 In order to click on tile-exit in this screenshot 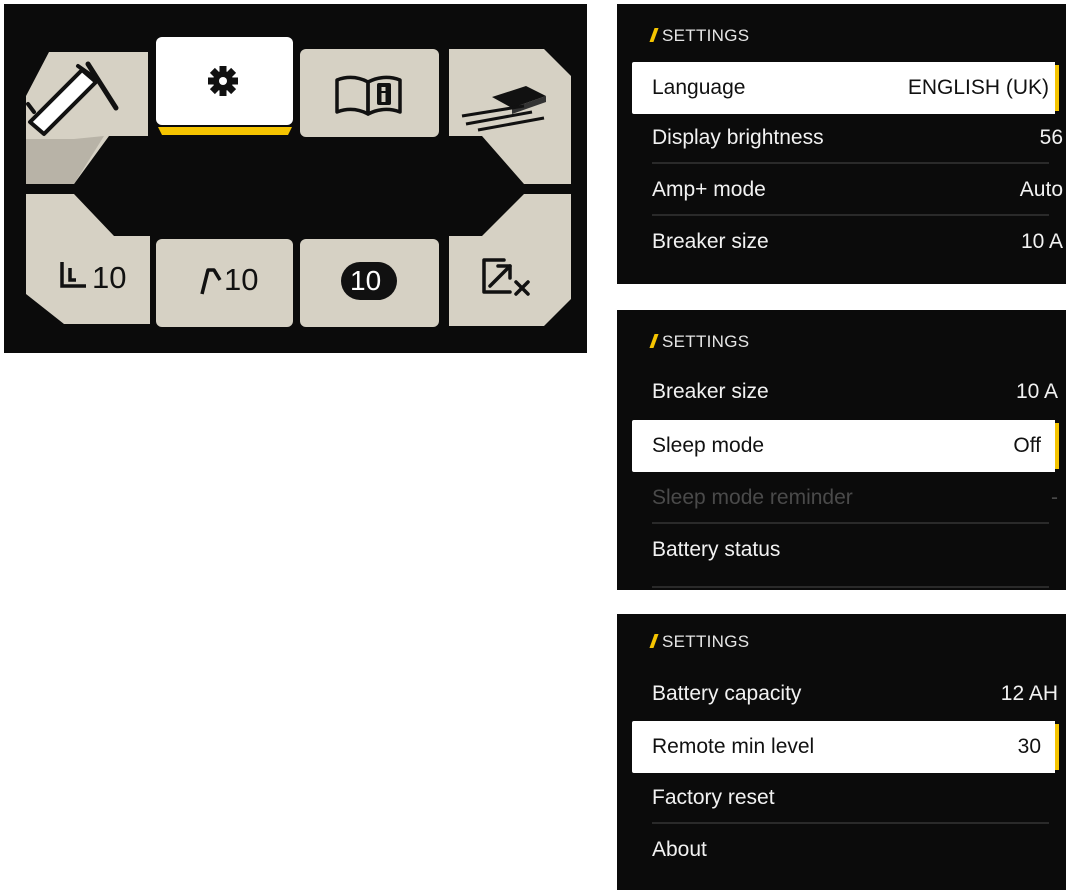, I will do `click(510, 260)`.